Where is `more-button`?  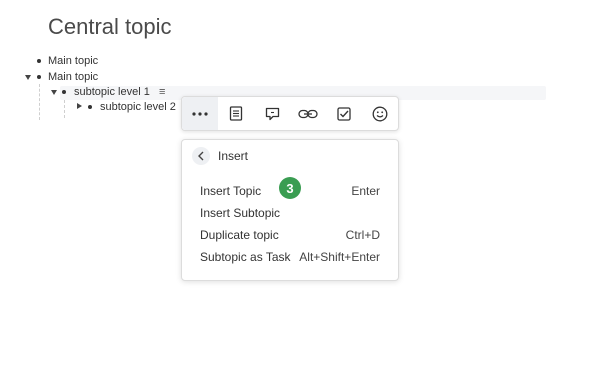 more-button is located at coordinates (200, 113).